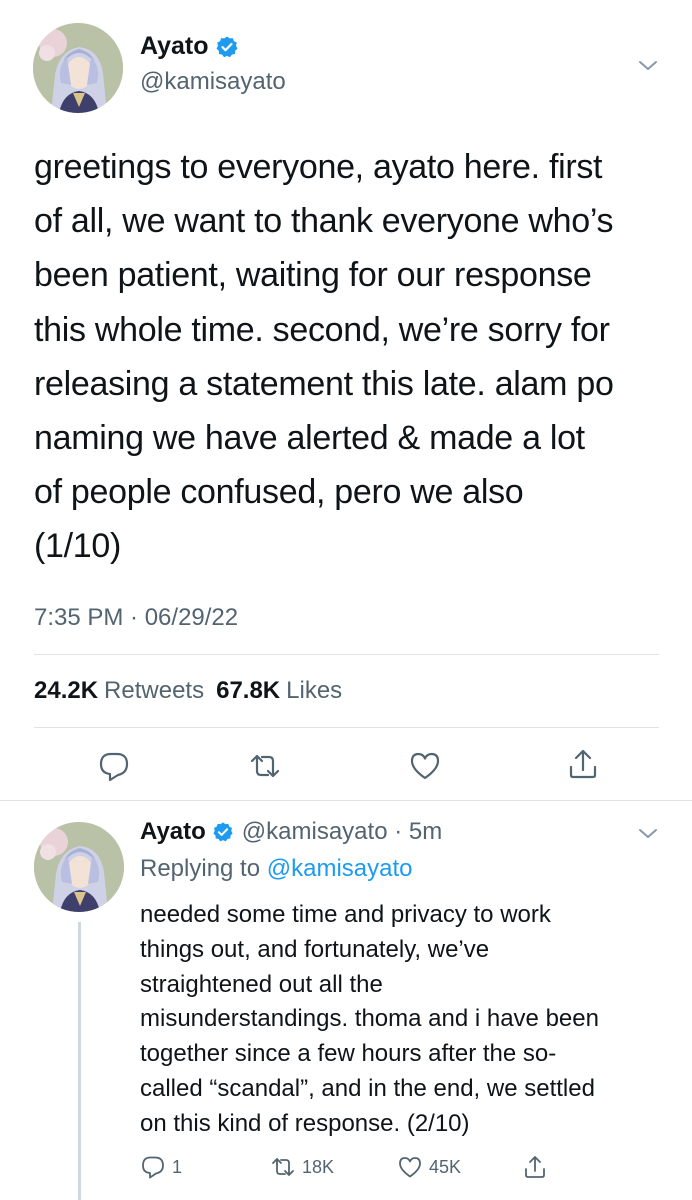 This screenshot has height=1200, width=692. I want to click on reply-header: Ayato @kamisayato · 5m, so click(291, 832).